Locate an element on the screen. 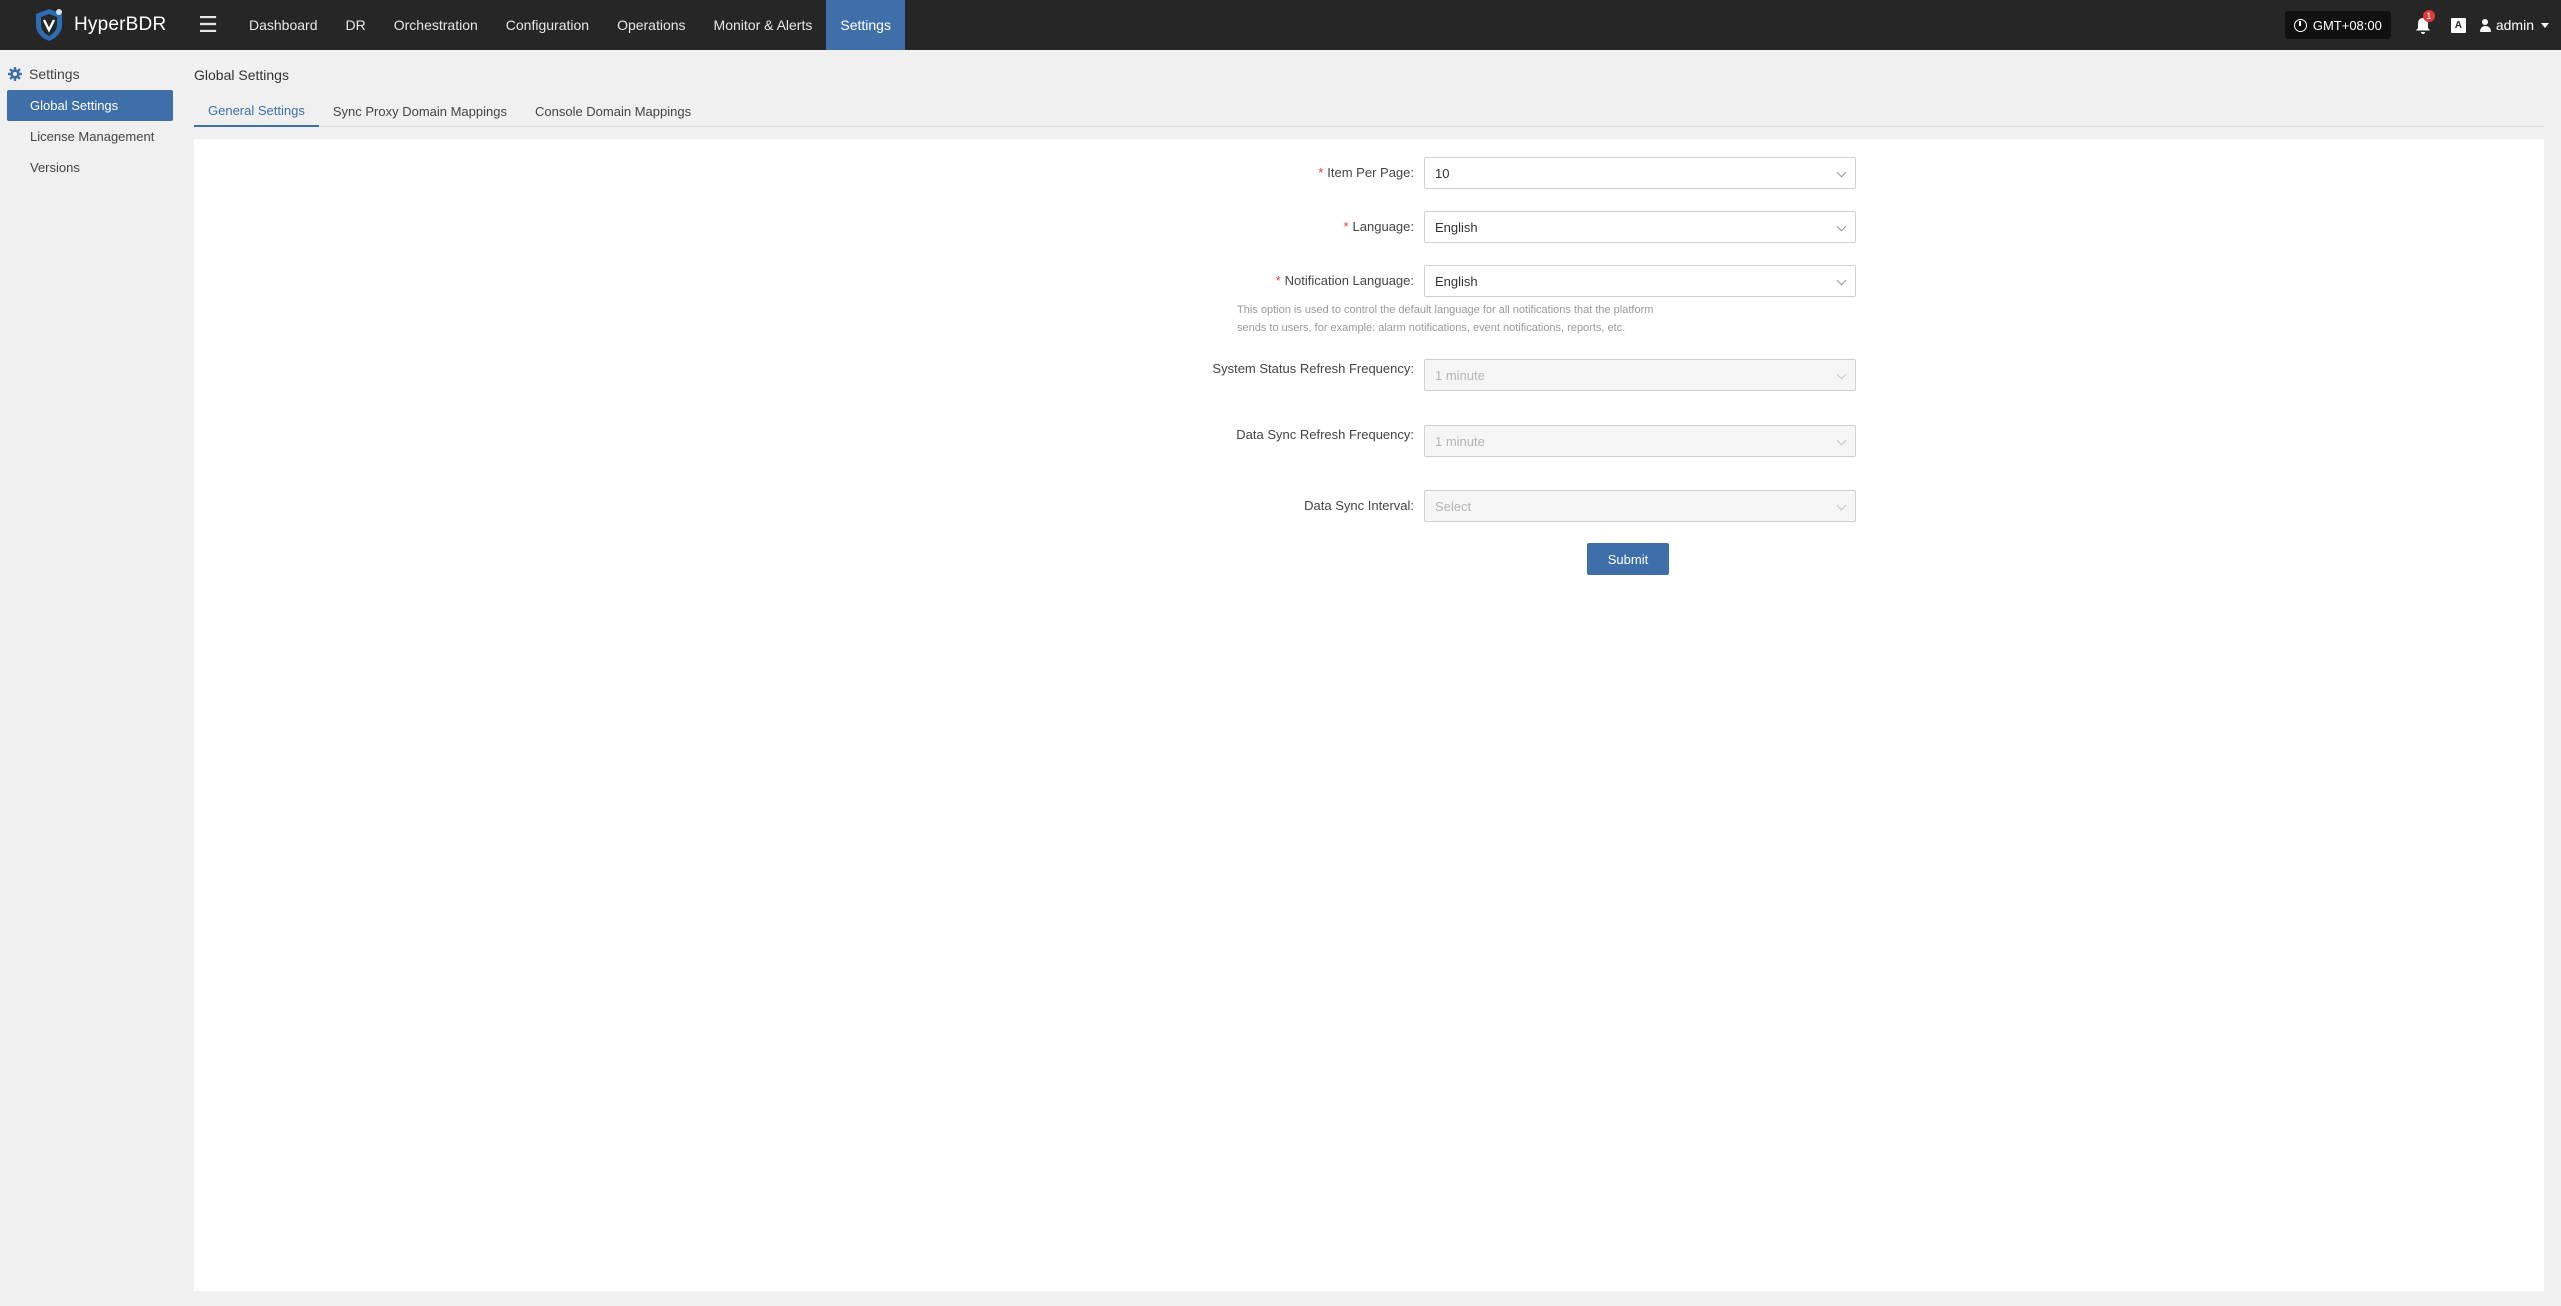 The width and height of the screenshot is (2561, 1306). data-sync-refresh-label: Data Sync Refresh Frequency: is located at coordinates (1325, 434).